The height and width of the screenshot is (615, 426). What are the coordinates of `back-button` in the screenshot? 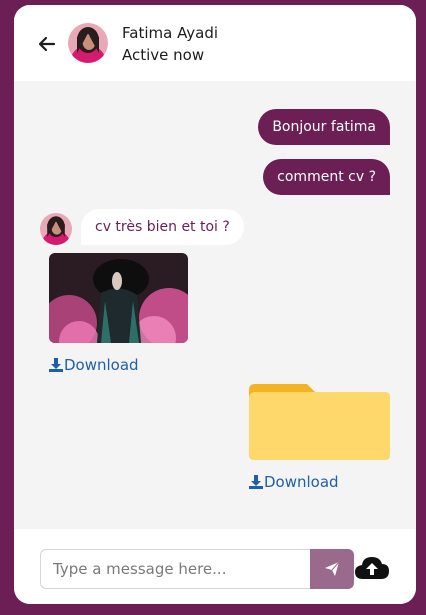 It's located at (47, 44).